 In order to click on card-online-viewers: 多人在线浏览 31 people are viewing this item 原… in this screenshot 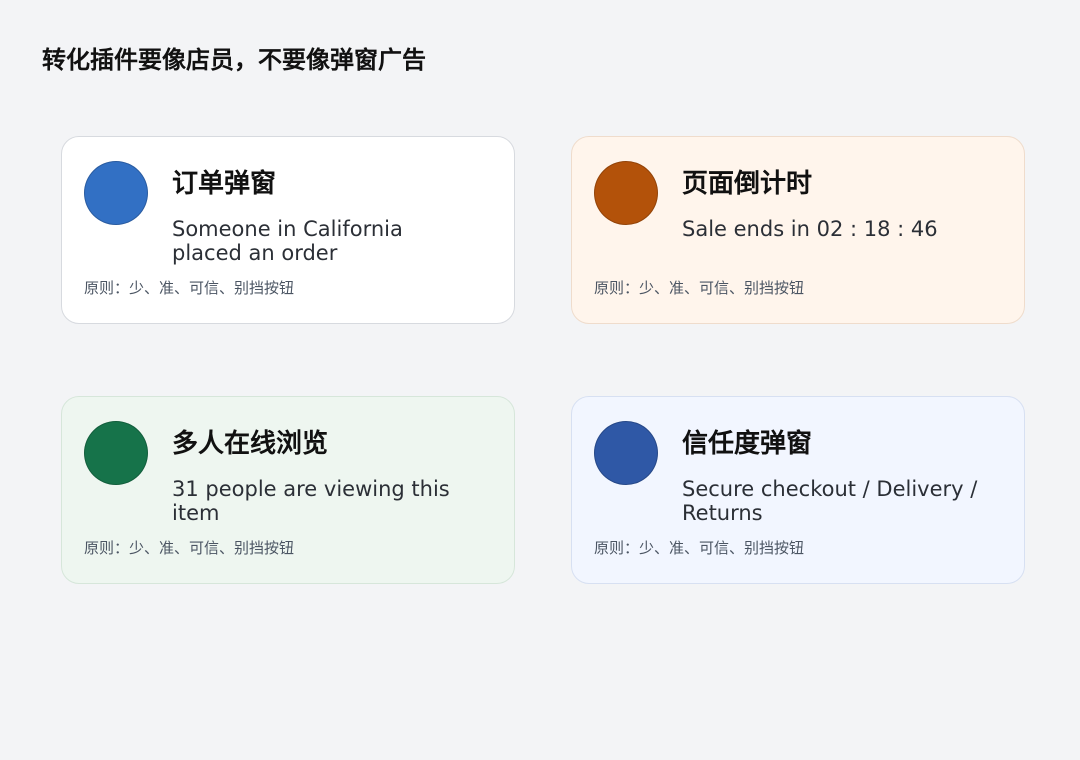, I will do `click(288, 490)`.